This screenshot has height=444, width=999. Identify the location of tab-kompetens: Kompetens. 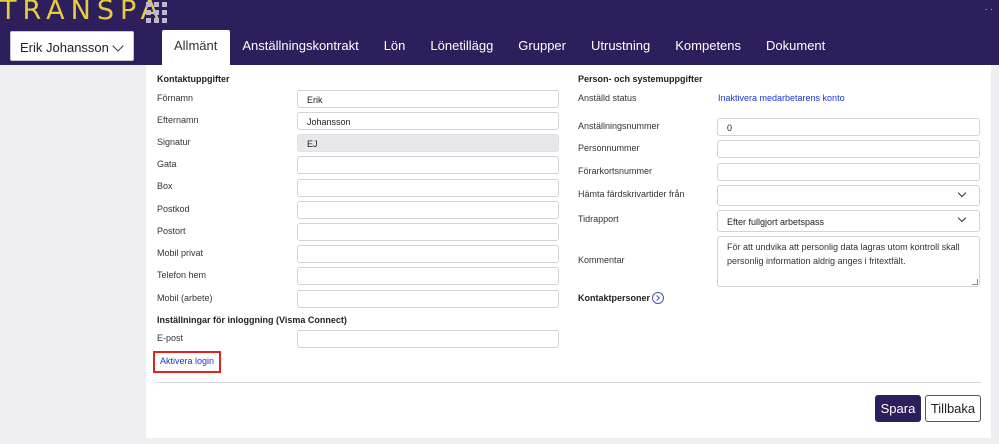
(708, 47).